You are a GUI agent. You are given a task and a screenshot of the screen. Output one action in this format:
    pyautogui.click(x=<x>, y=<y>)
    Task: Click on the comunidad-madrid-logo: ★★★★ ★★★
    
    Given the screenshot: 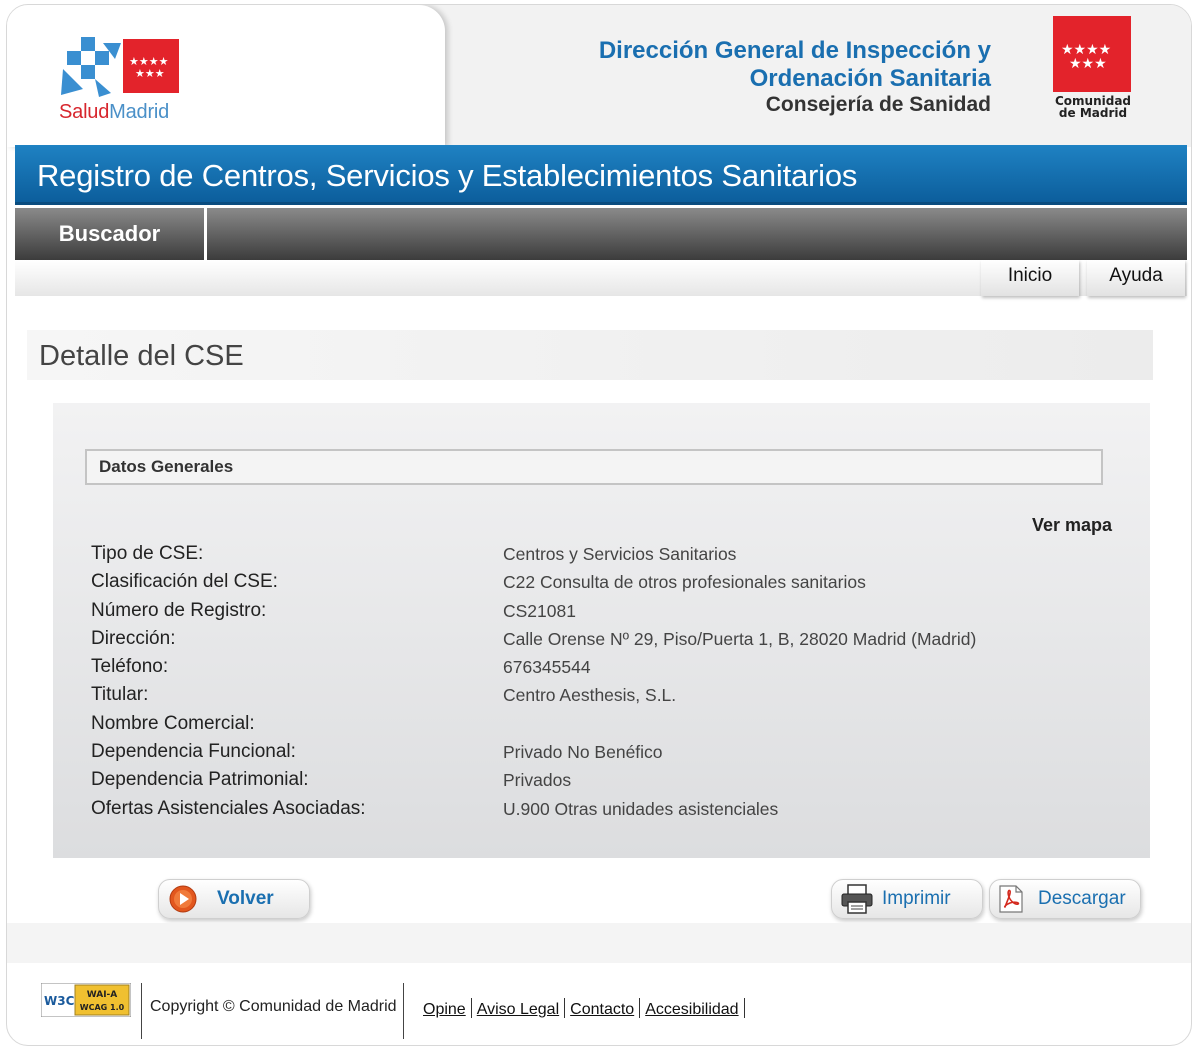 What is the action you would take?
    pyautogui.click(x=1092, y=54)
    